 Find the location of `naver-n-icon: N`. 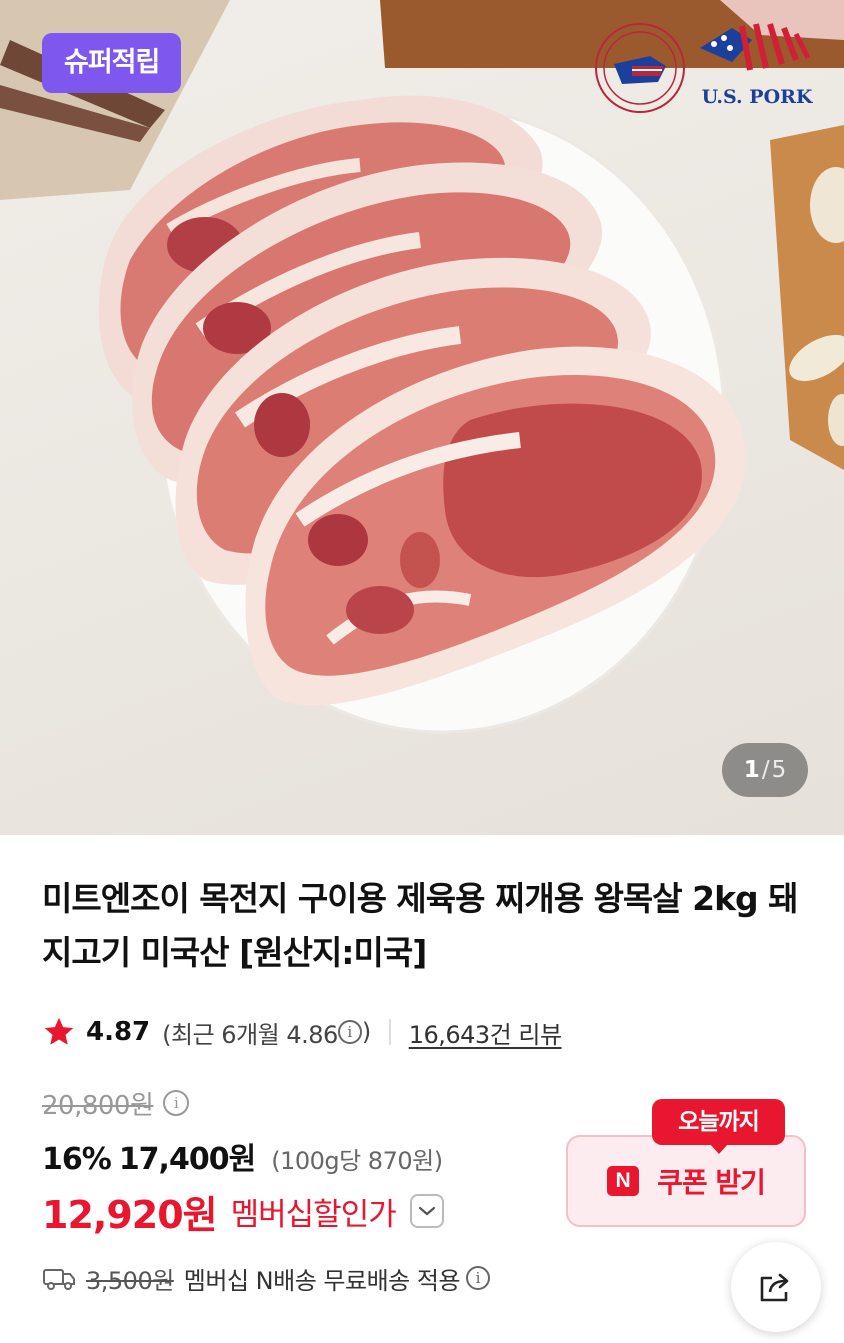

naver-n-icon: N is located at coordinates (623, 1181).